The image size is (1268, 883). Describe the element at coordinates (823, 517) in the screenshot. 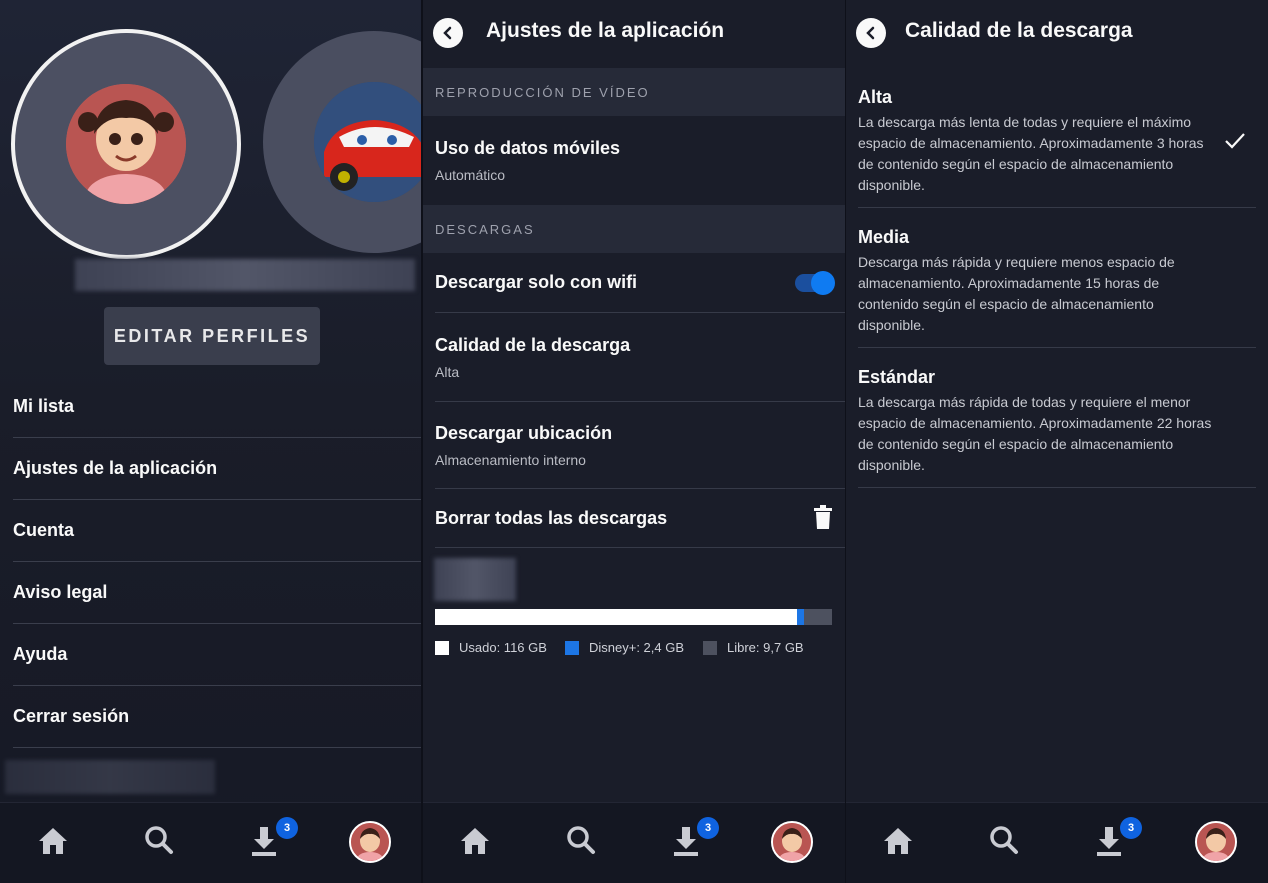

I see `trash-icon` at that location.